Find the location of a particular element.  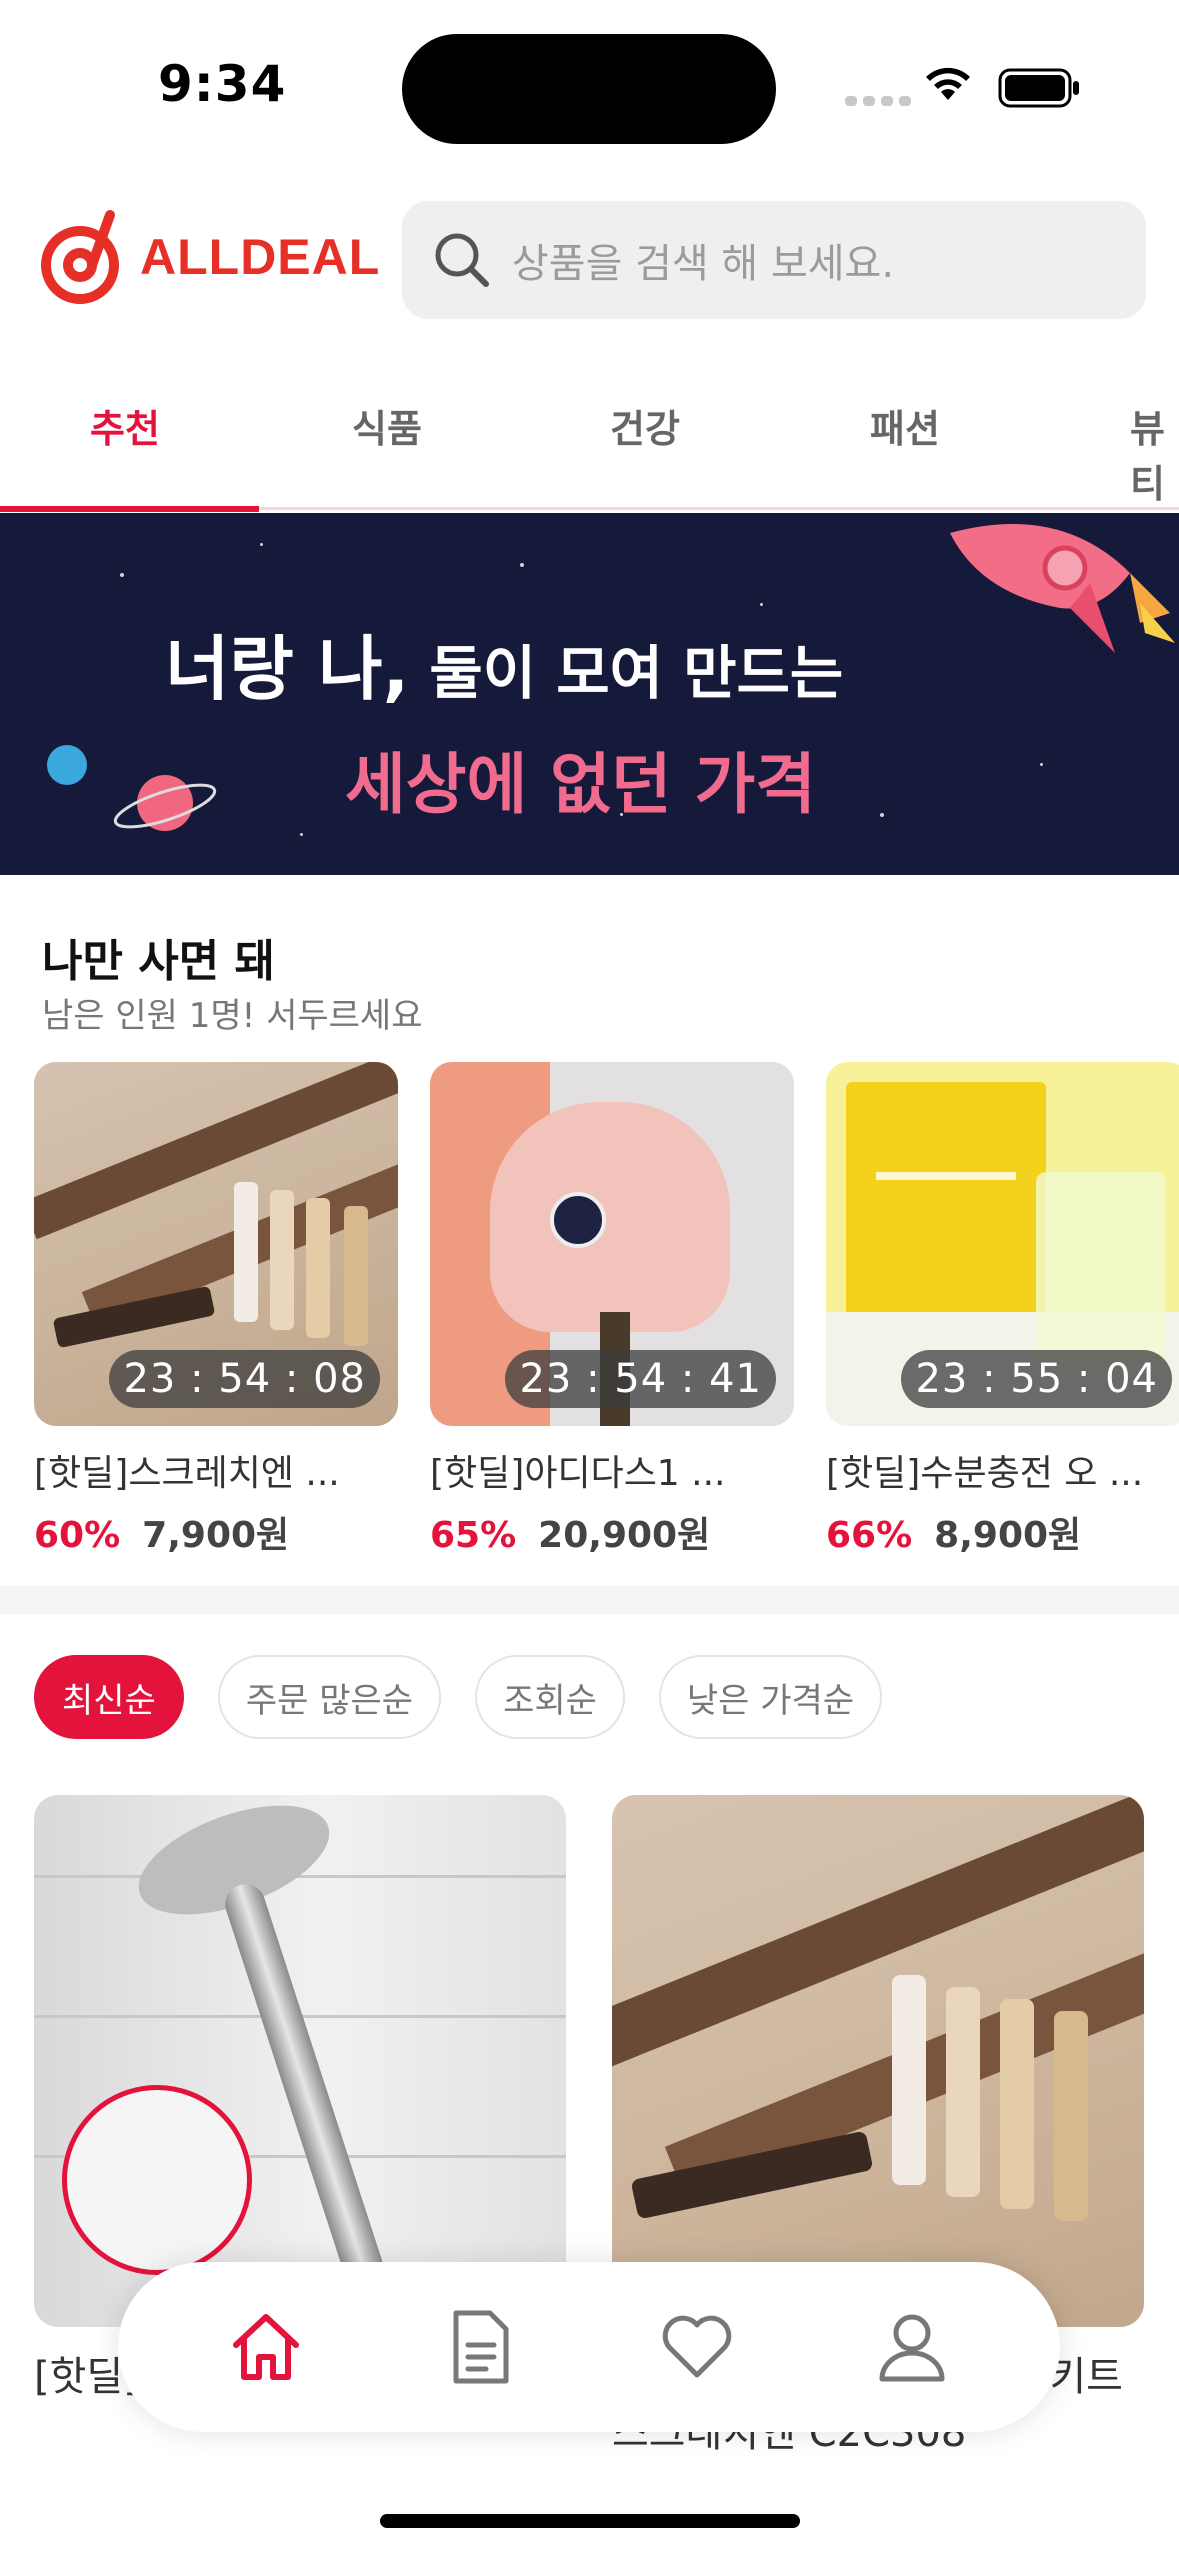

app-header: ALLDEAL 상품을 검색 해 보세요. is located at coordinates (589, 260).